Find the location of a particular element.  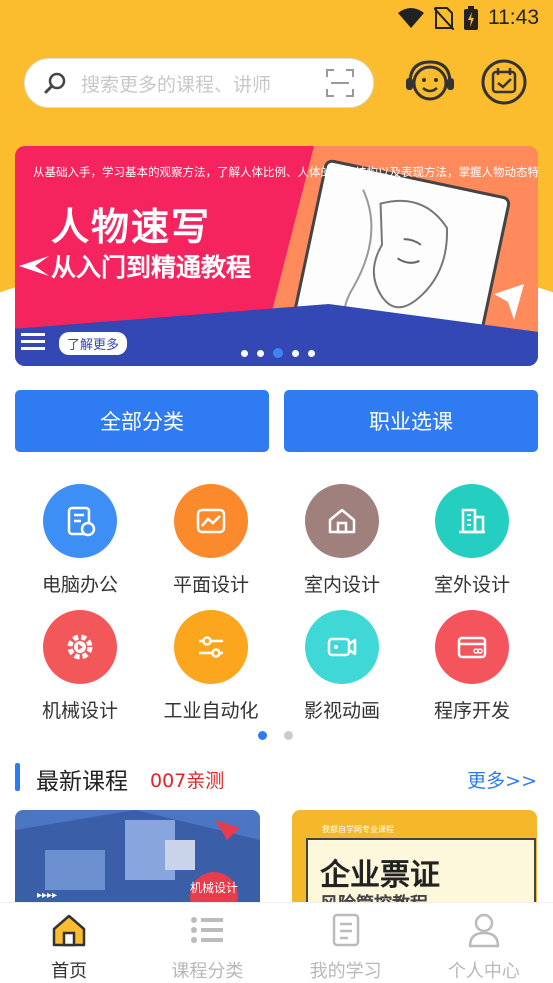

category-pagination is located at coordinates (275, 735).